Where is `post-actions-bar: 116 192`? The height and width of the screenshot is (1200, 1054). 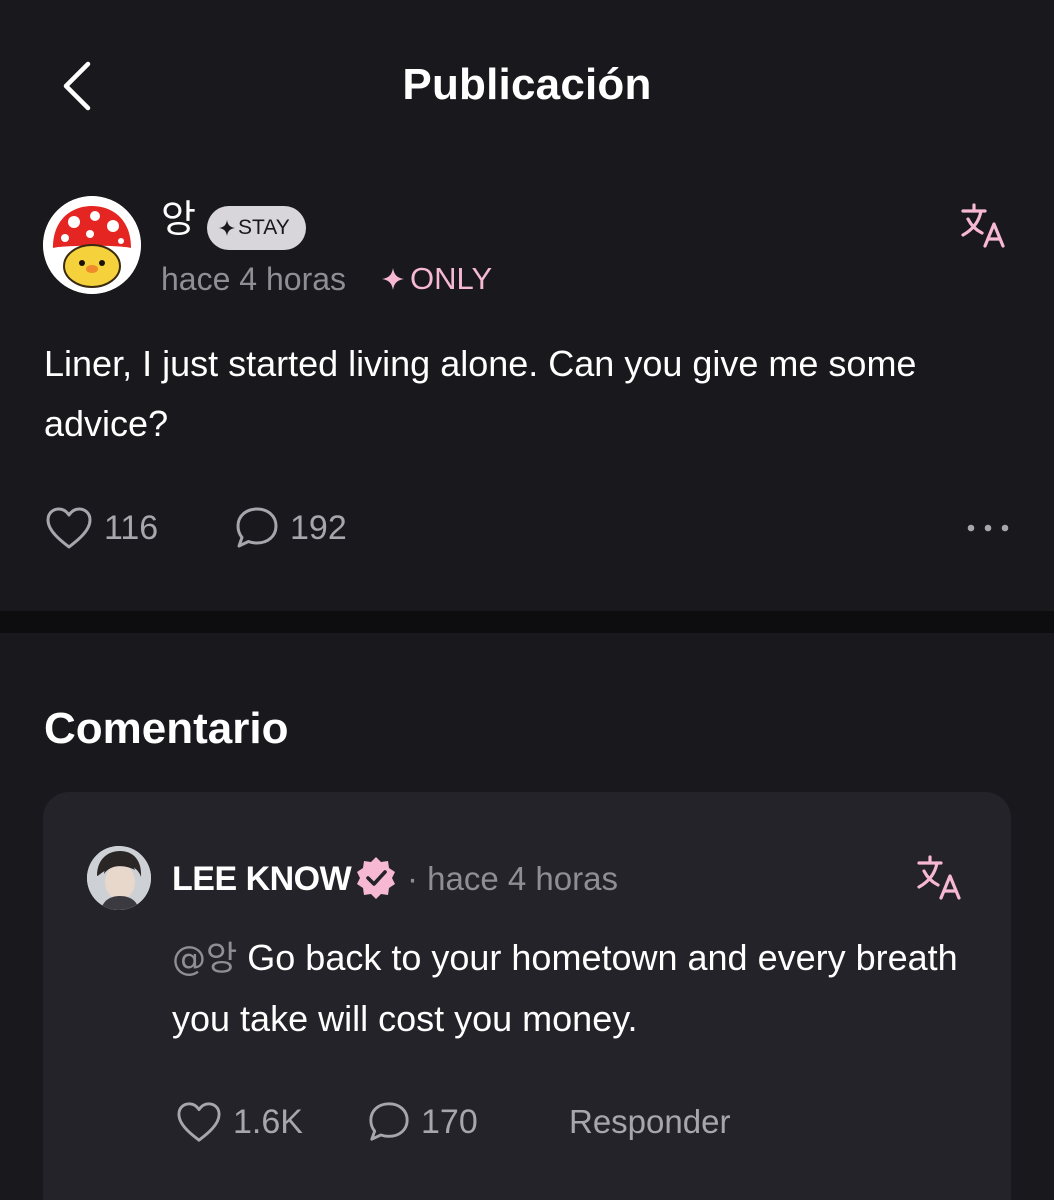
post-actions-bar: 116 192 is located at coordinates (527, 528).